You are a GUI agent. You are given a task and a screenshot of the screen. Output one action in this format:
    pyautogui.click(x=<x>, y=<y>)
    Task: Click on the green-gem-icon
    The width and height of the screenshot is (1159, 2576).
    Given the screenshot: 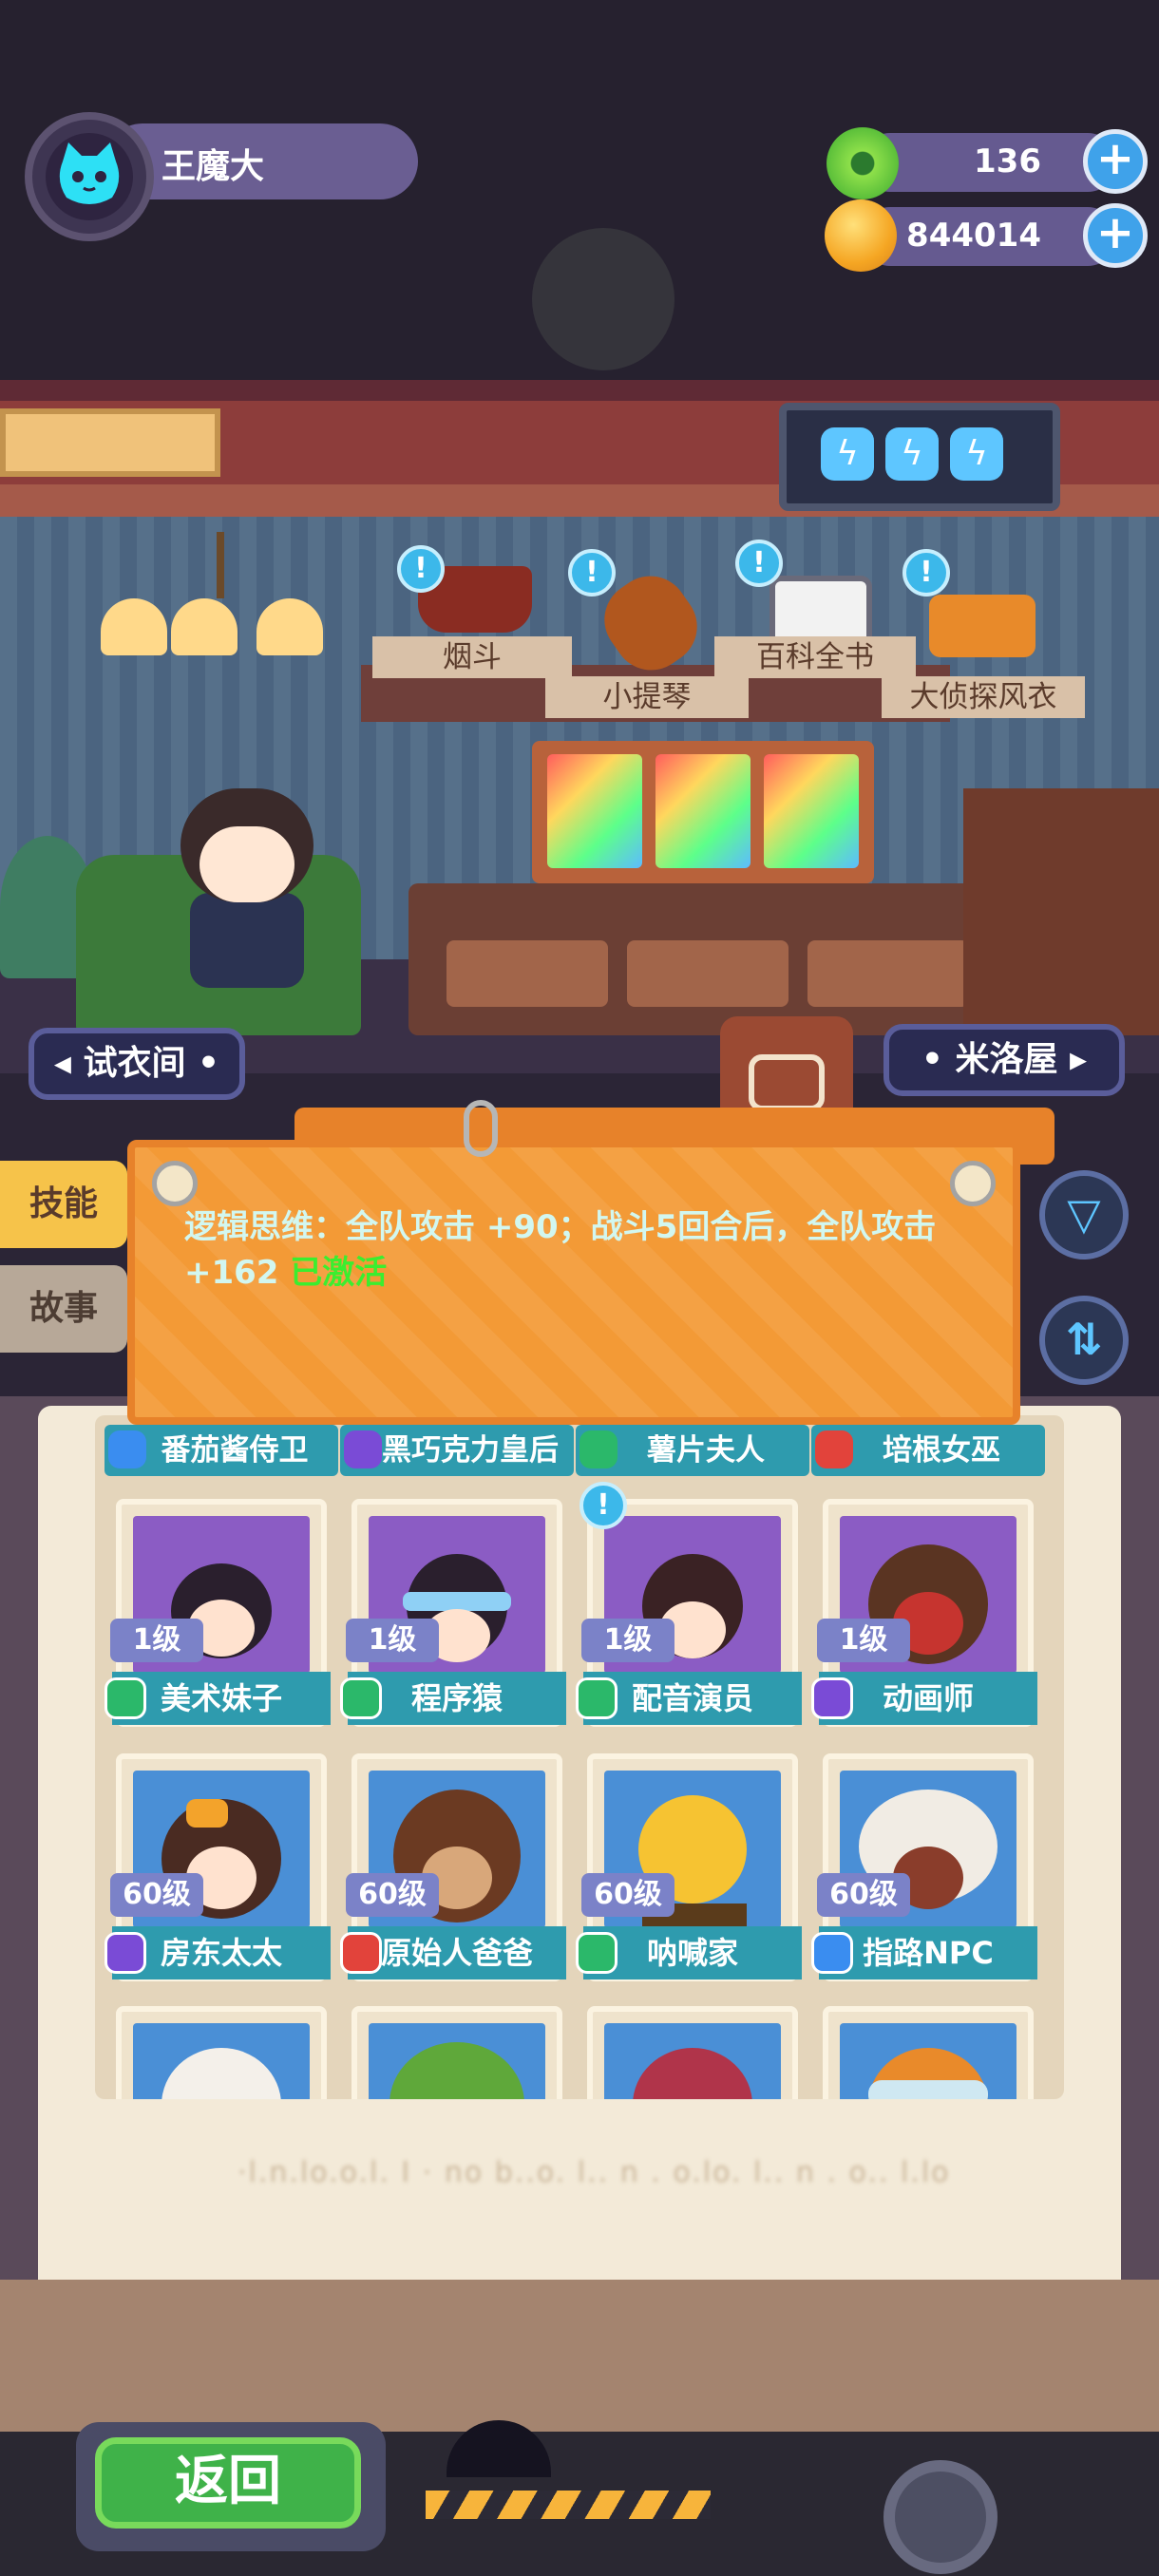 What is the action you would take?
    pyautogui.click(x=862, y=163)
    